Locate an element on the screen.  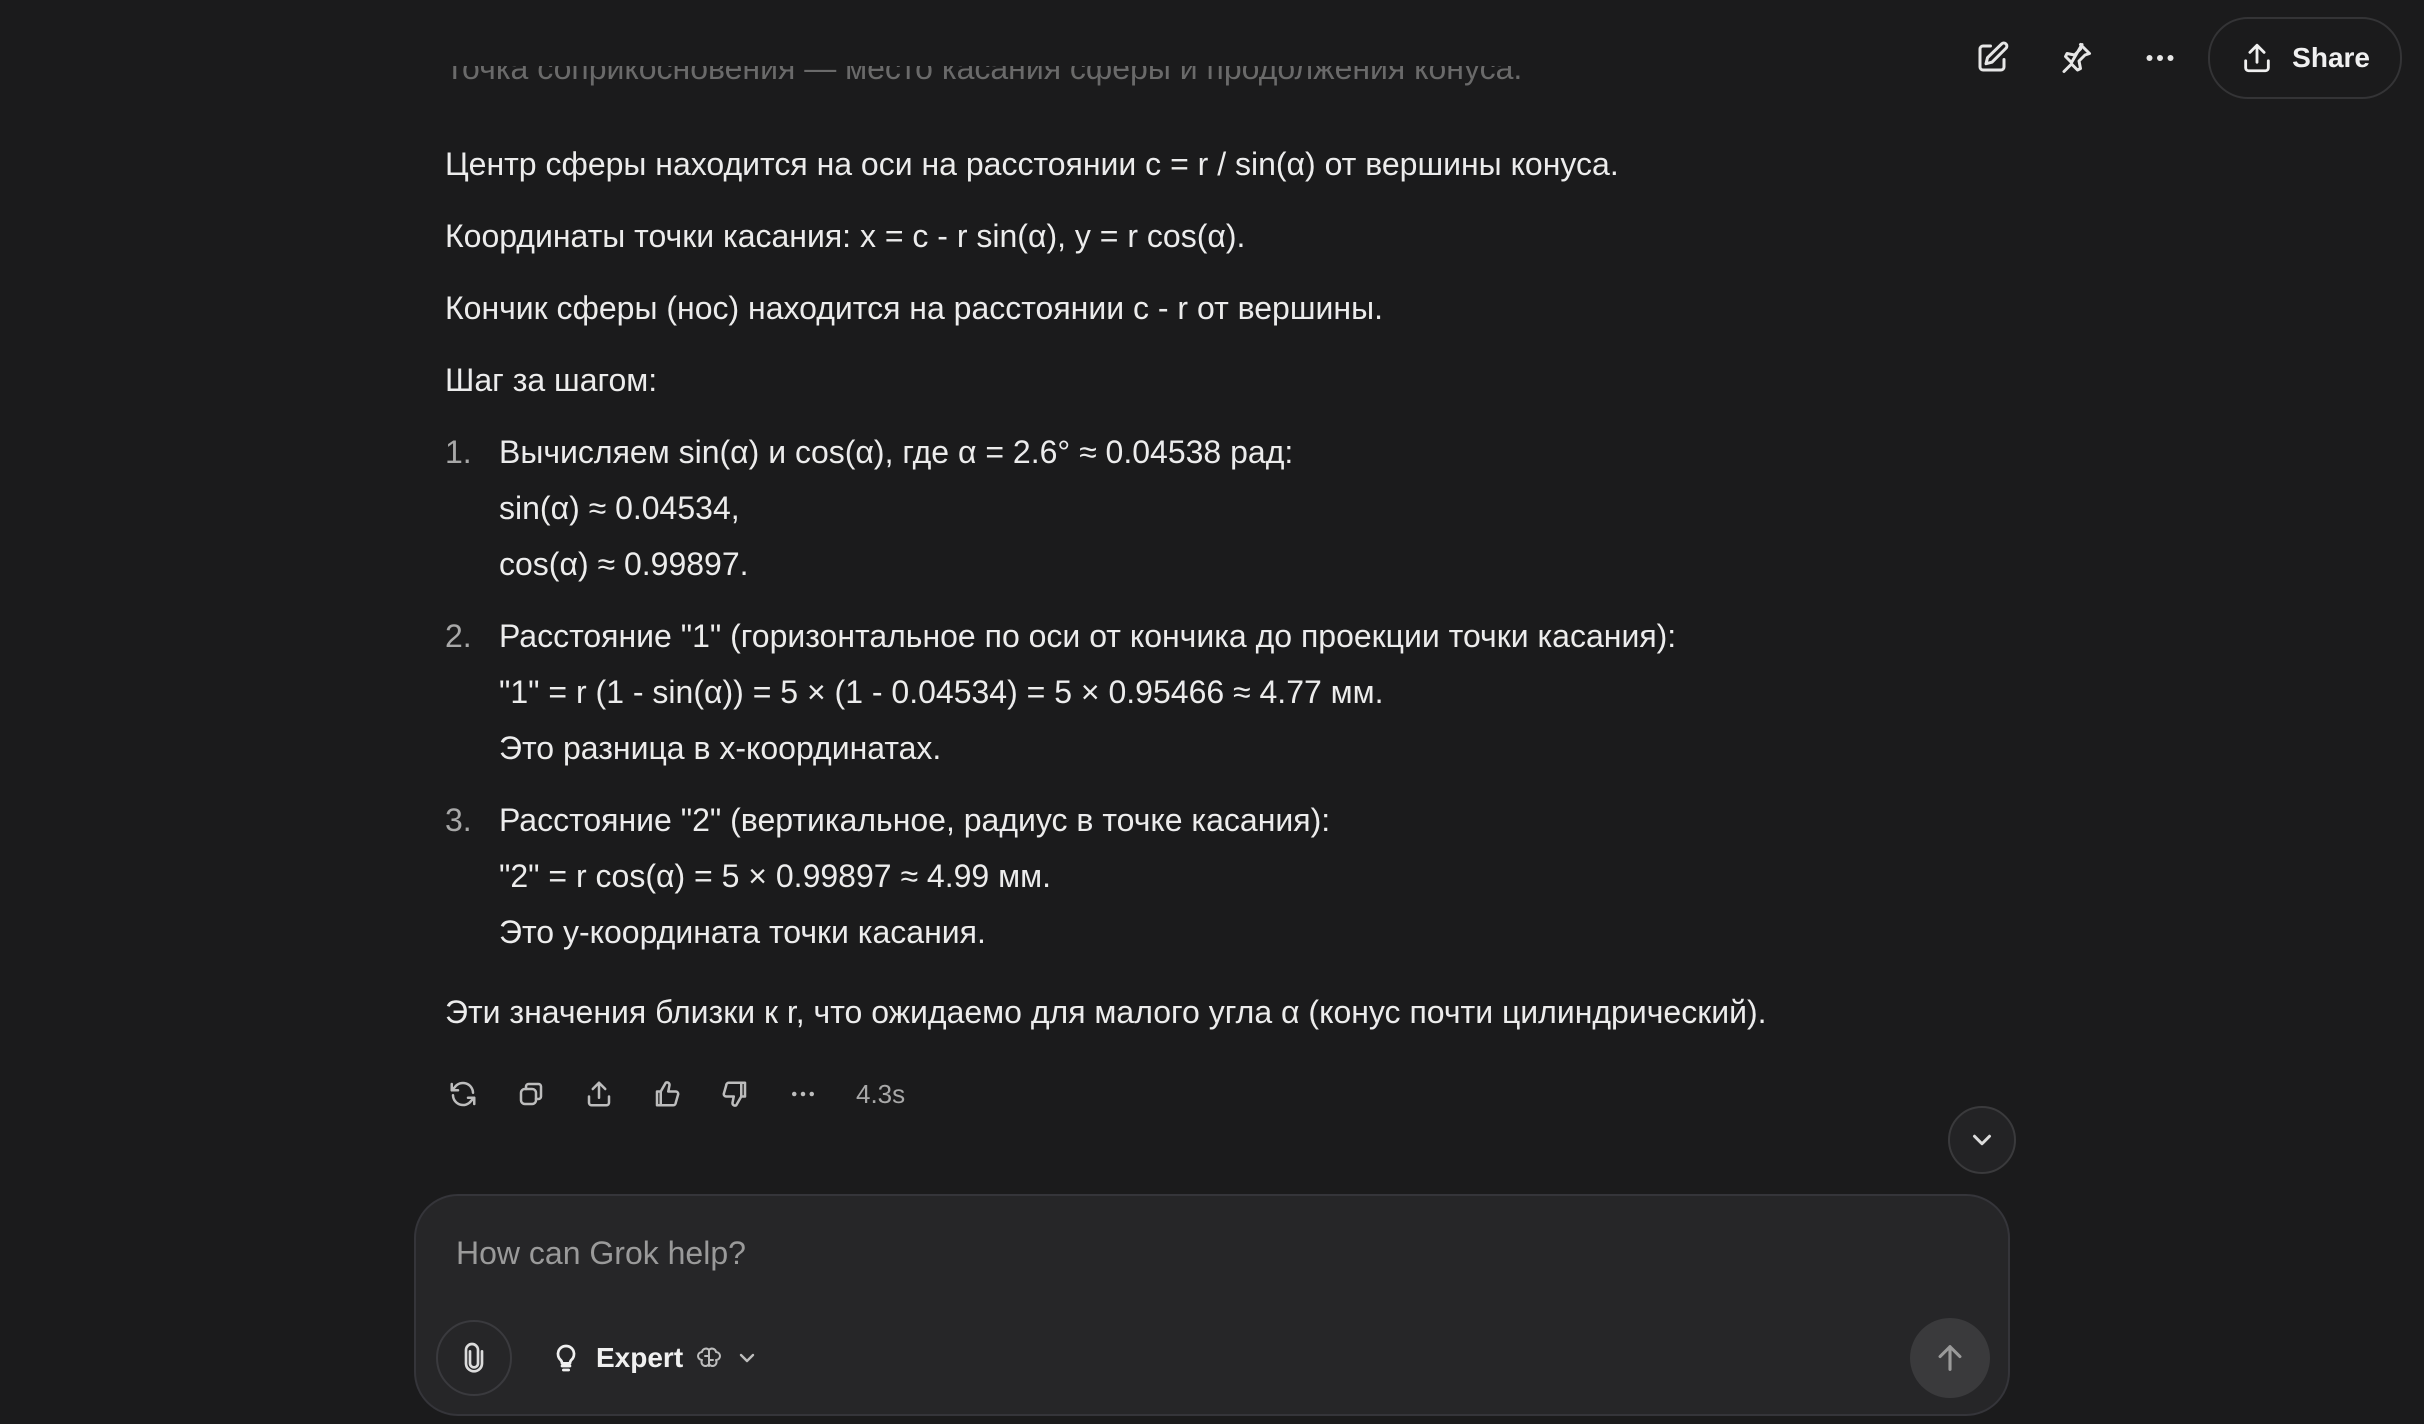
paragraph: Шаг за шагом: is located at coordinates (551, 380).